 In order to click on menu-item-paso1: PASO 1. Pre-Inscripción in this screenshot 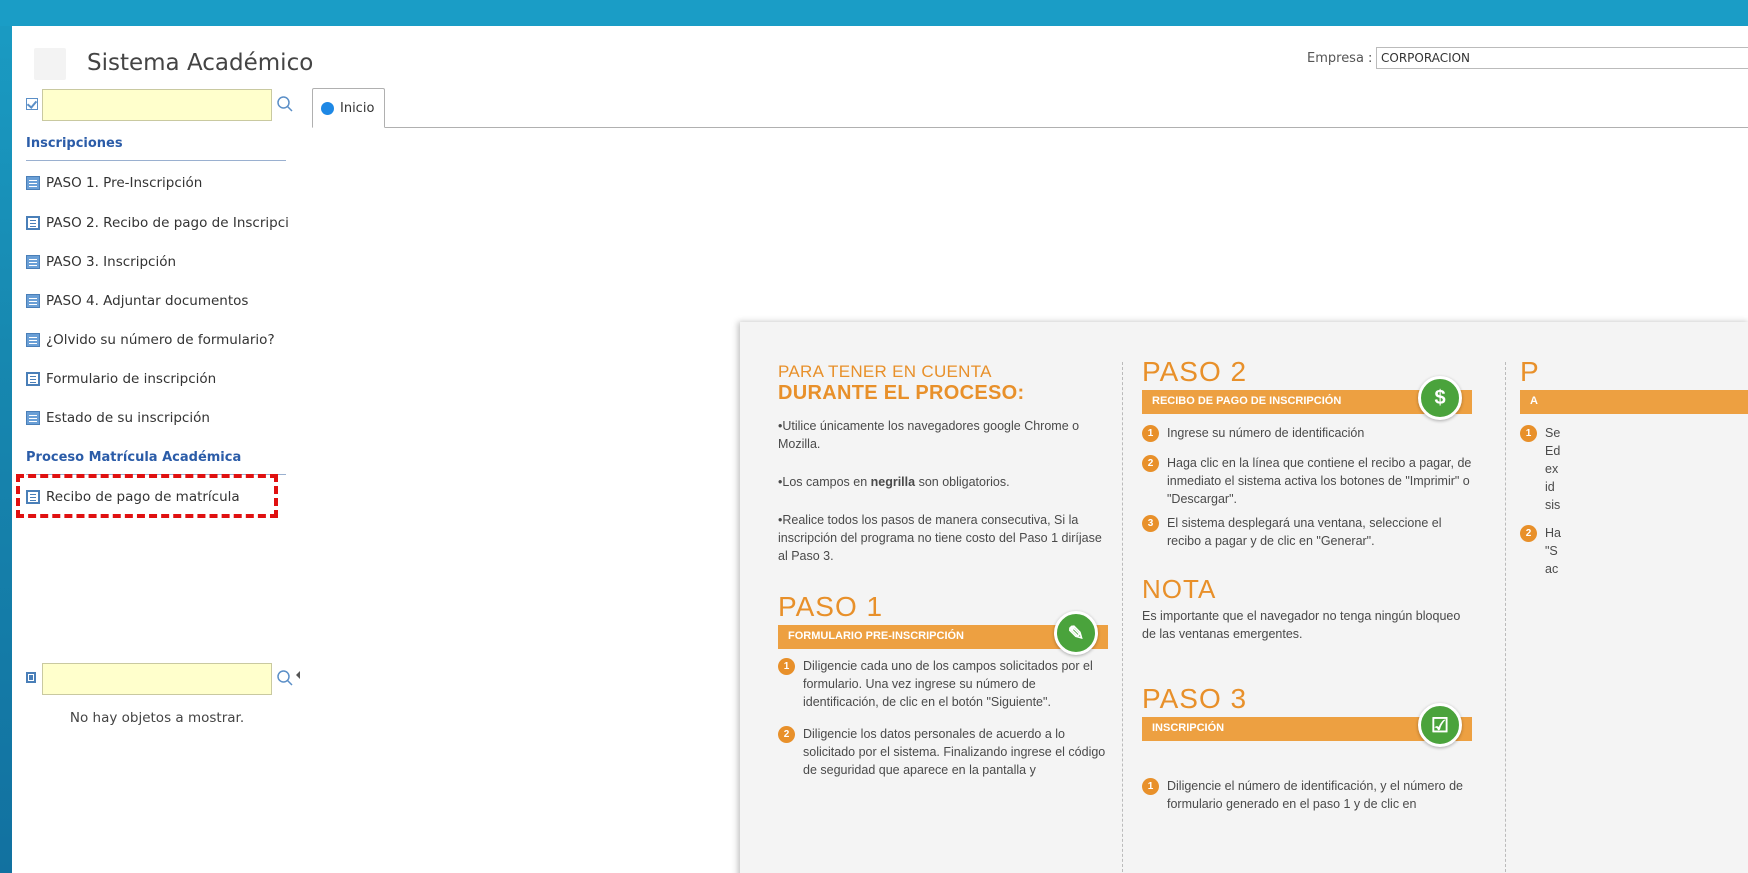, I will do `click(157, 183)`.